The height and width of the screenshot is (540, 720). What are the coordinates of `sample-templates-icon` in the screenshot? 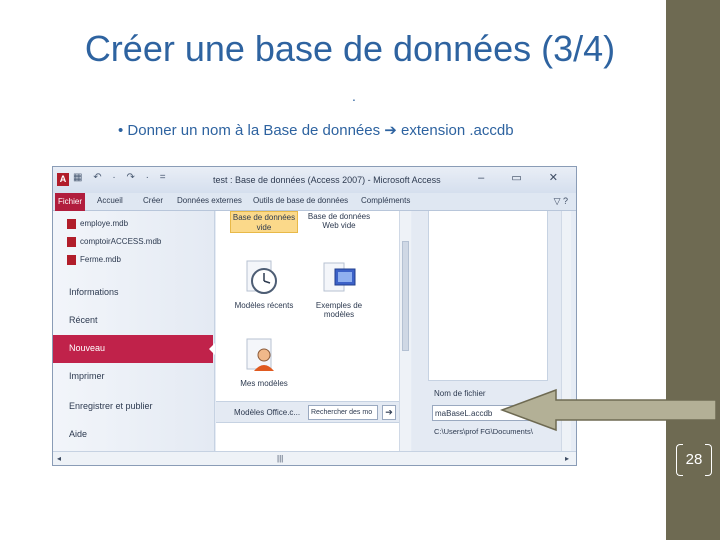 It's located at (339, 277).